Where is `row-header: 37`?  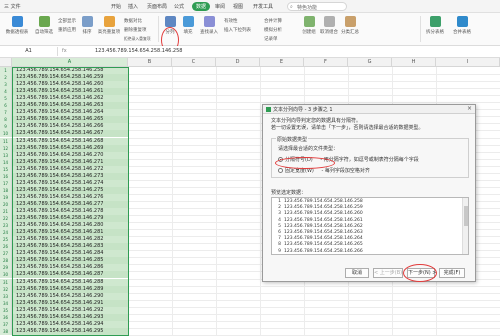
row-header: 37 is located at coordinates (6, 324).